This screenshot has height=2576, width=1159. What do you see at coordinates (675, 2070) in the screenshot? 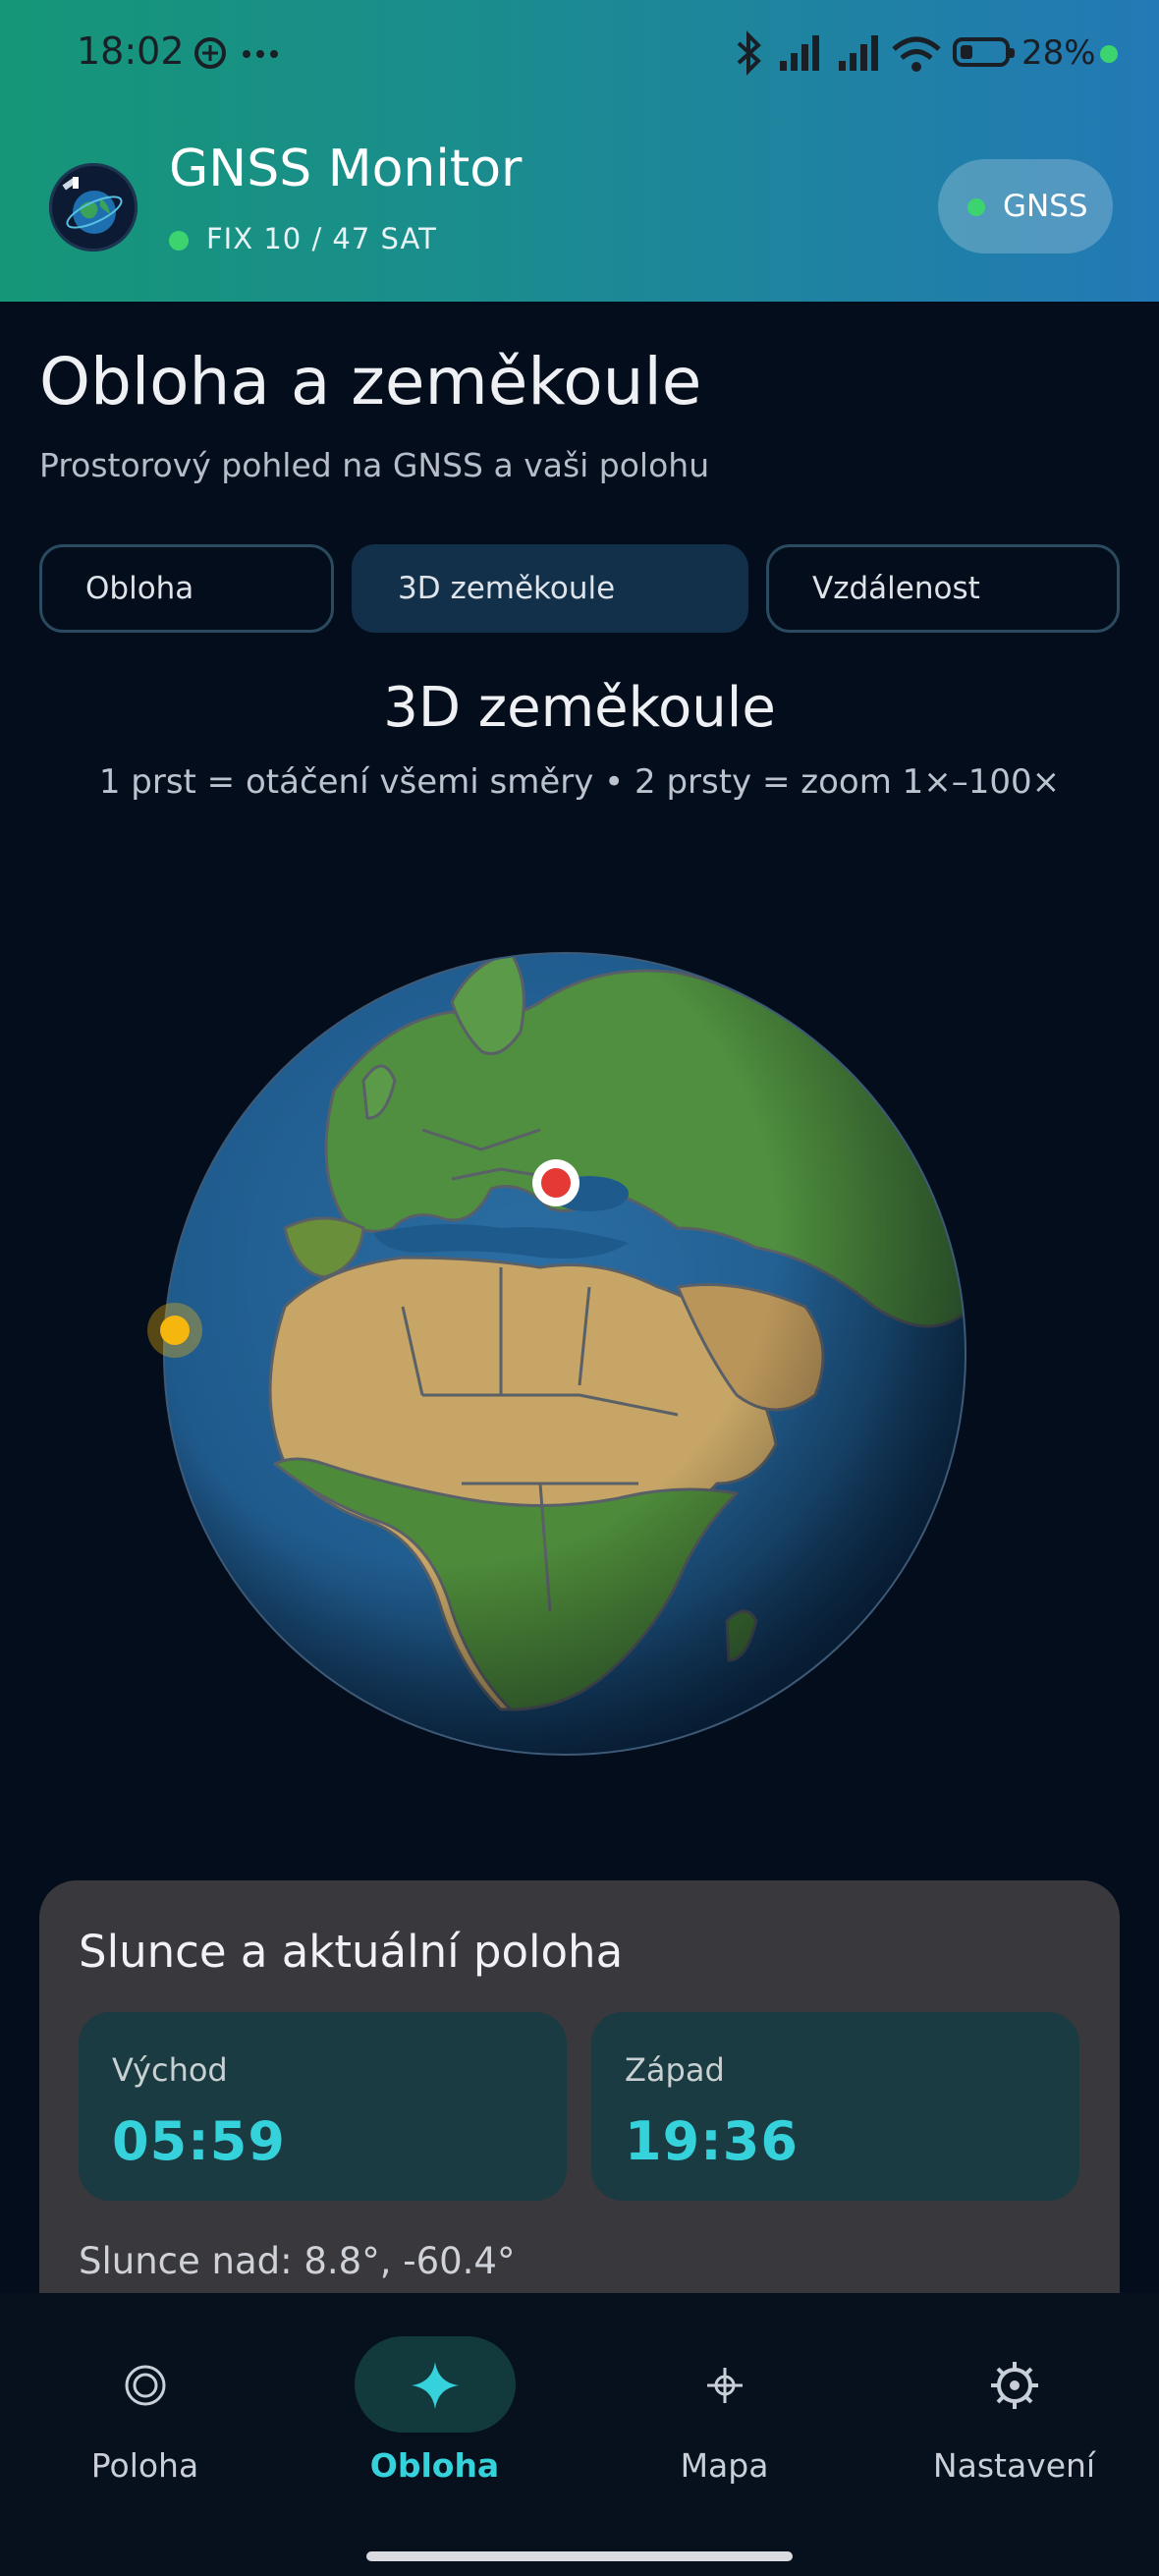
I see `sunset-label: Západ` at bounding box center [675, 2070].